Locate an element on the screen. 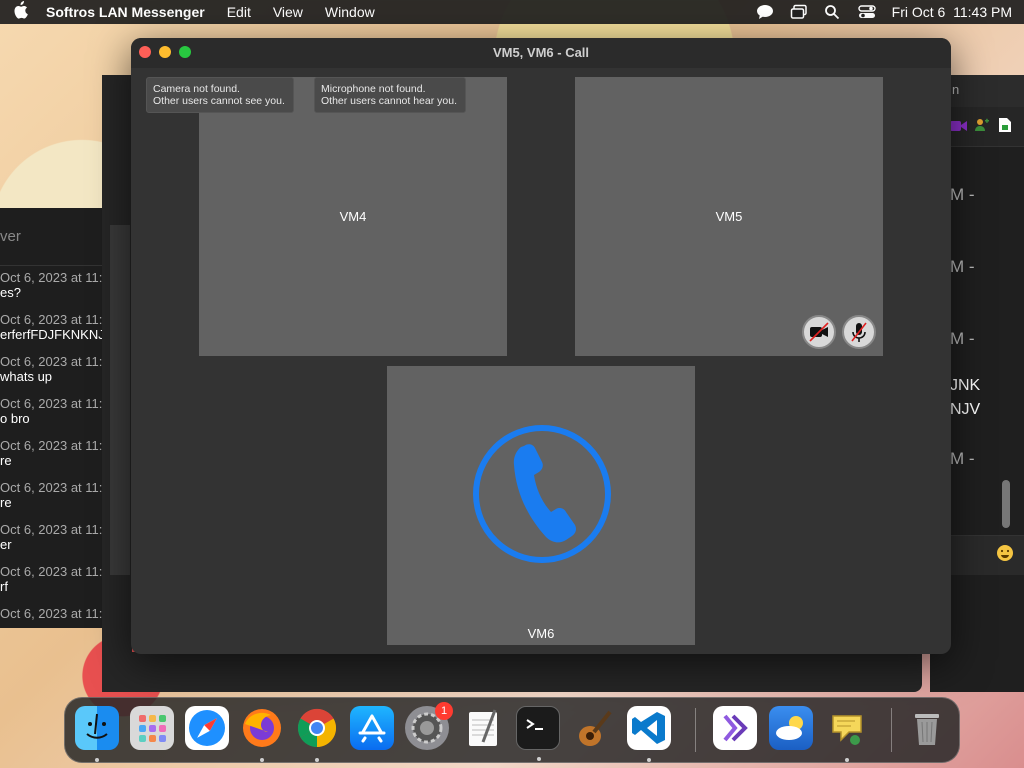 Image resolution: width=1024 pixels, height=768 pixels. emoji-icon is located at coordinates (1005, 555).